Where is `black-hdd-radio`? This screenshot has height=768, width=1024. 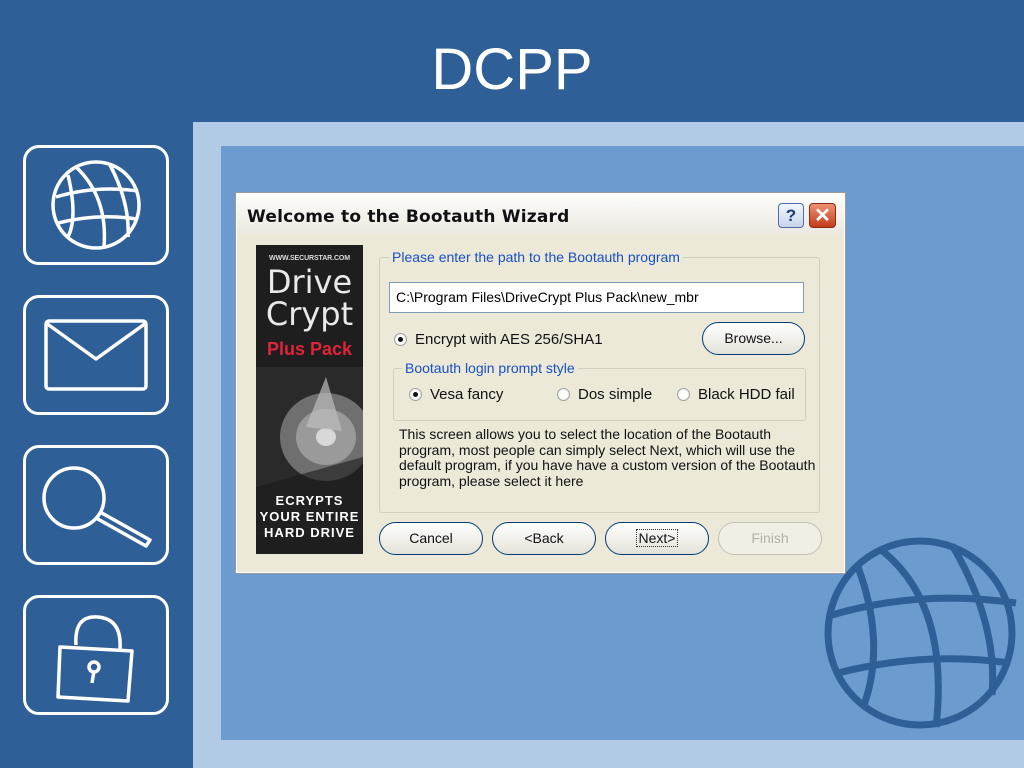
black-hdd-radio is located at coordinates (683, 394).